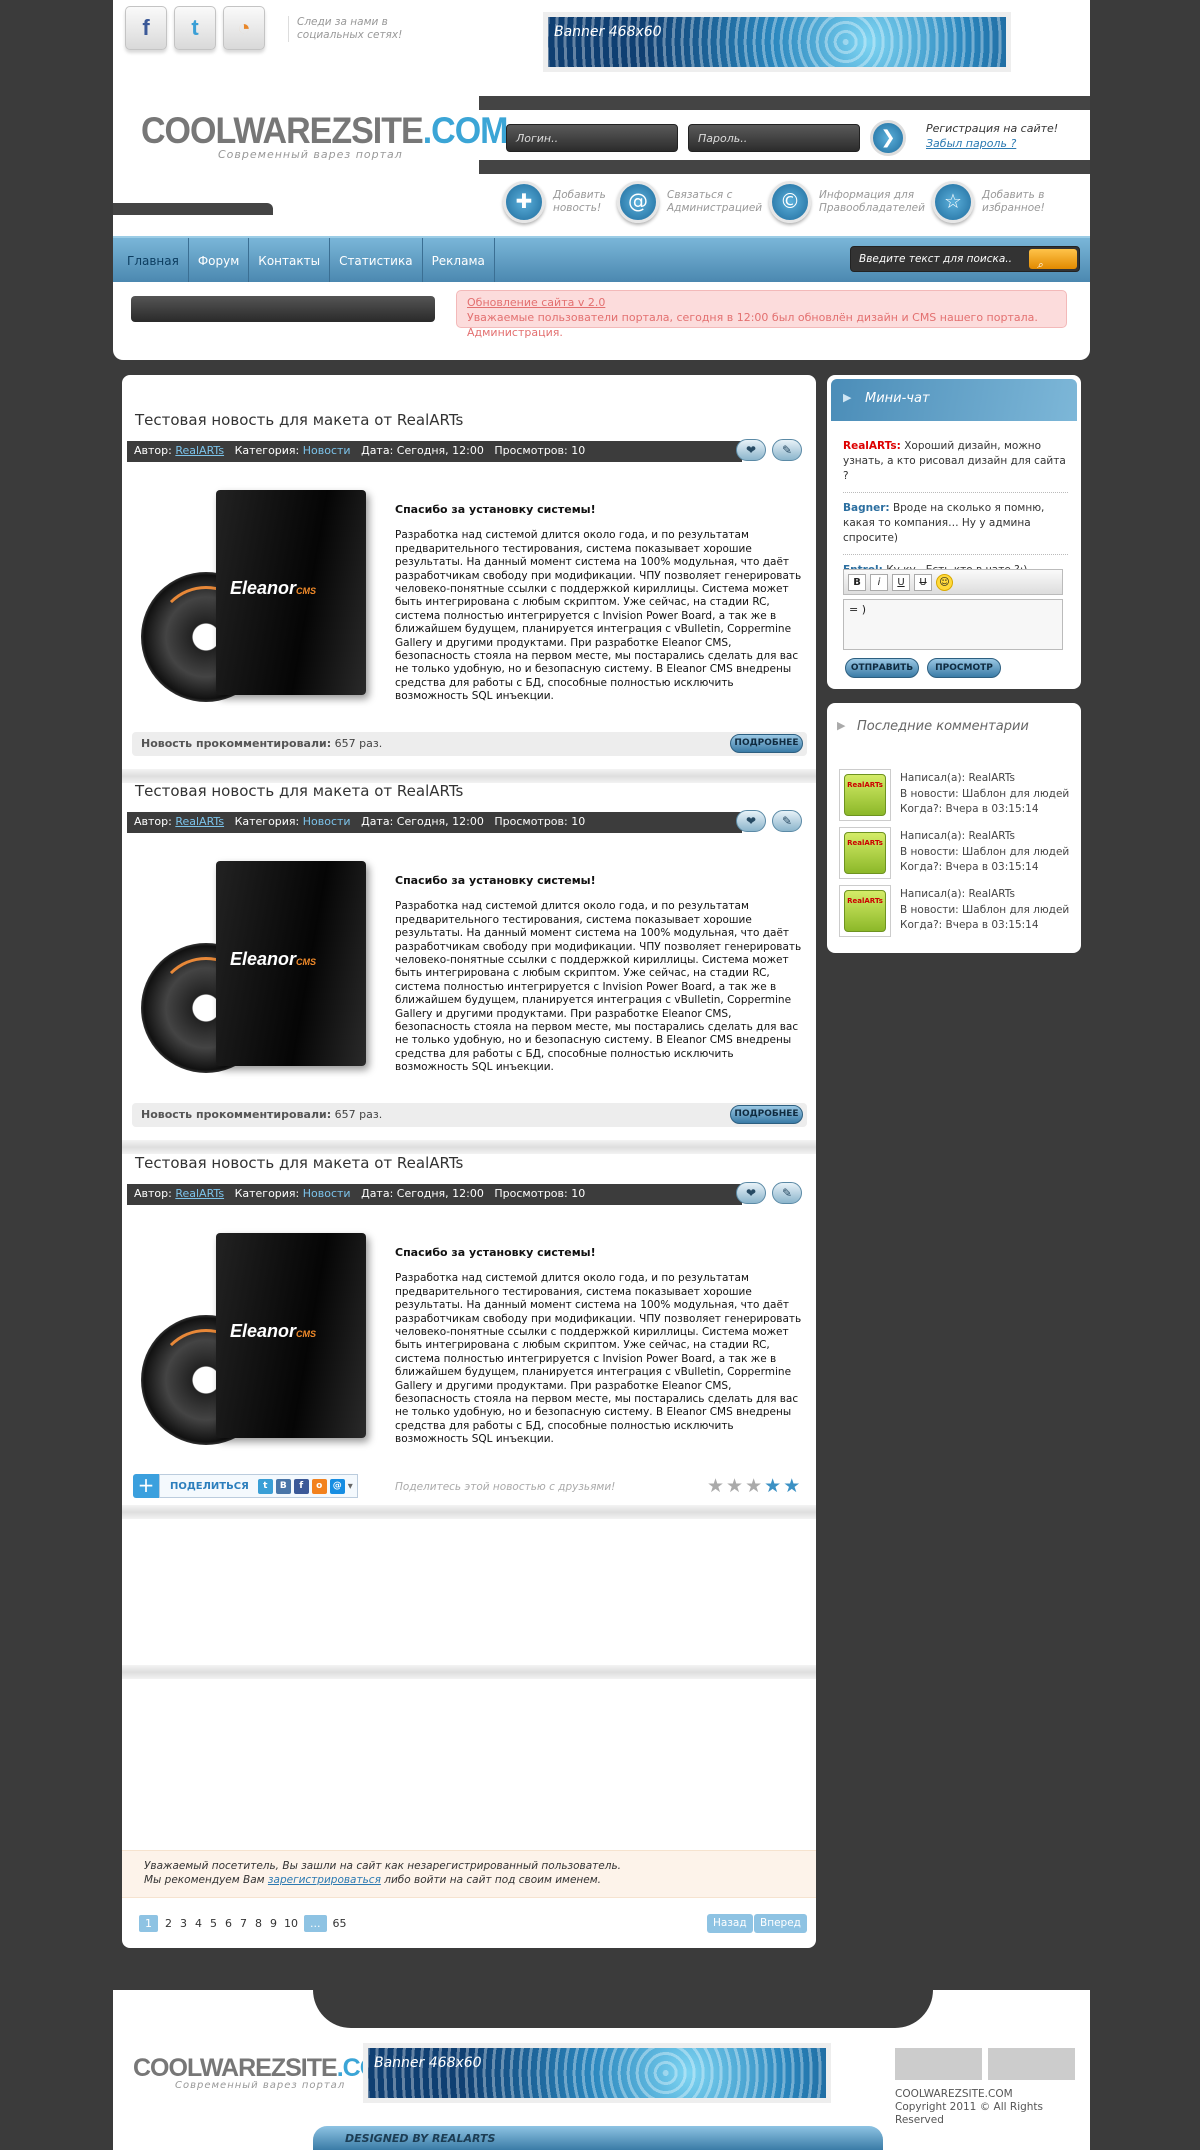  I want to click on search-box: Введите текст для поиска.. ⌕, so click(965, 259).